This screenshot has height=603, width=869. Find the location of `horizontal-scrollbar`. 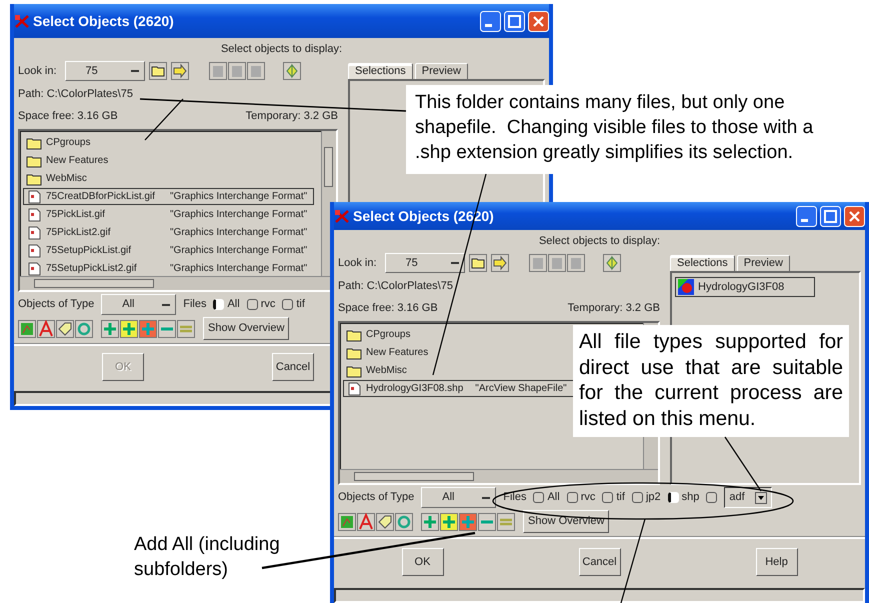

horizontal-scrollbar is located at coordinates (499, 475).